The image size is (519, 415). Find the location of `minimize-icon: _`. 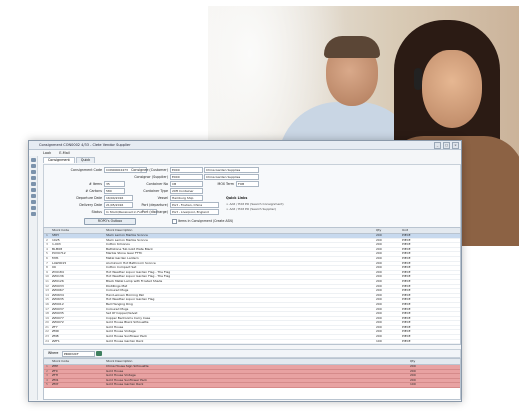

minimize-icon: _ is located at coordinates (437, 145).